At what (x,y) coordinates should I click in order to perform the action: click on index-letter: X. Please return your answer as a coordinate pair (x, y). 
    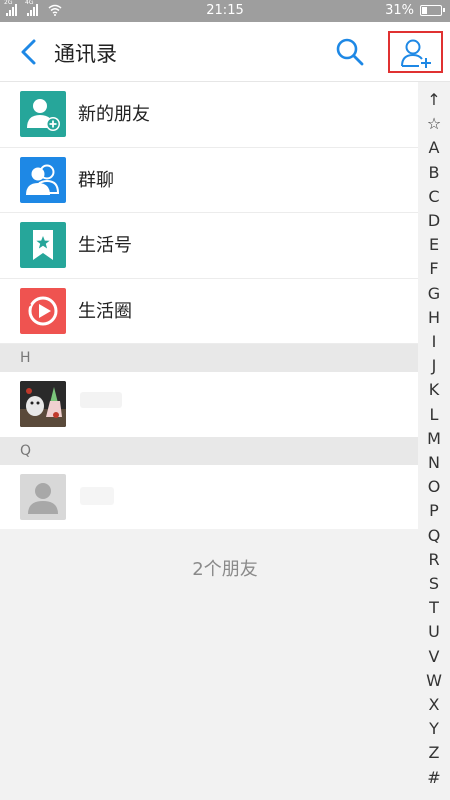
    Looking at the image, I should click on (434, 704).